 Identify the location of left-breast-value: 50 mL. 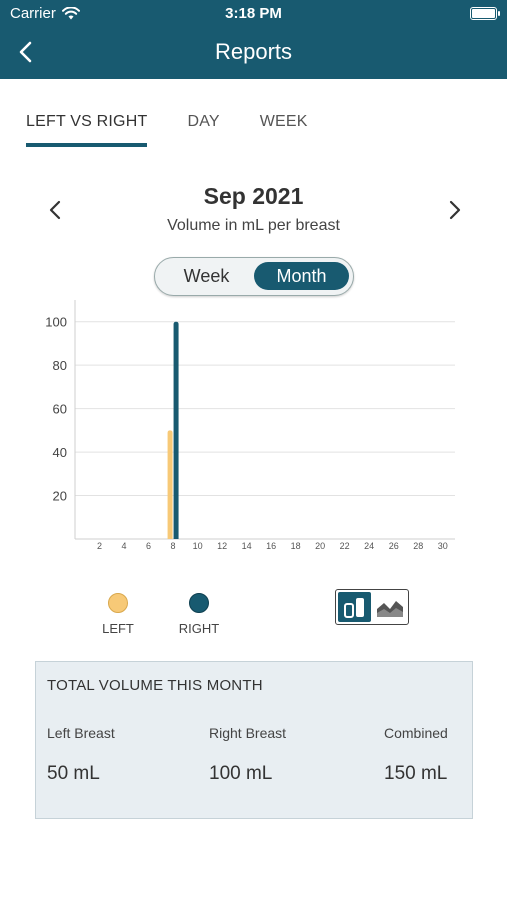
(73, 773).